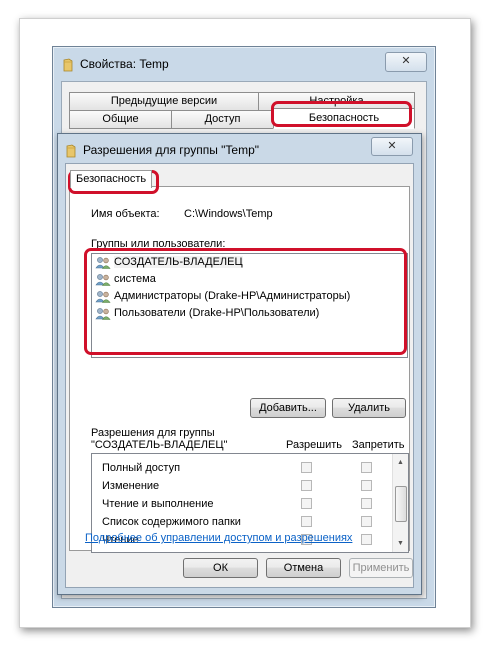 This screenshot has width=487, height=645. I want to click on table-row: Изменение, so click(242, 486).